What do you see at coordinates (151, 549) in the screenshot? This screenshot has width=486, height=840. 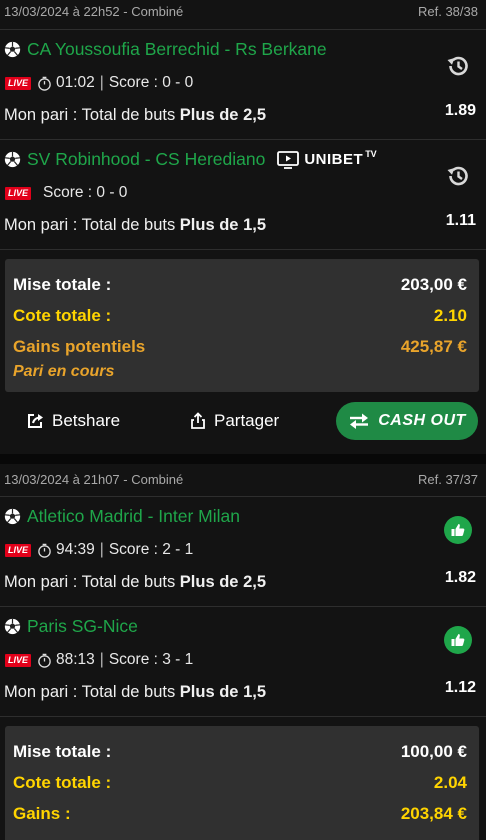 I see `match-score: Score : 2 - 1` at bounding box center [151, 549].